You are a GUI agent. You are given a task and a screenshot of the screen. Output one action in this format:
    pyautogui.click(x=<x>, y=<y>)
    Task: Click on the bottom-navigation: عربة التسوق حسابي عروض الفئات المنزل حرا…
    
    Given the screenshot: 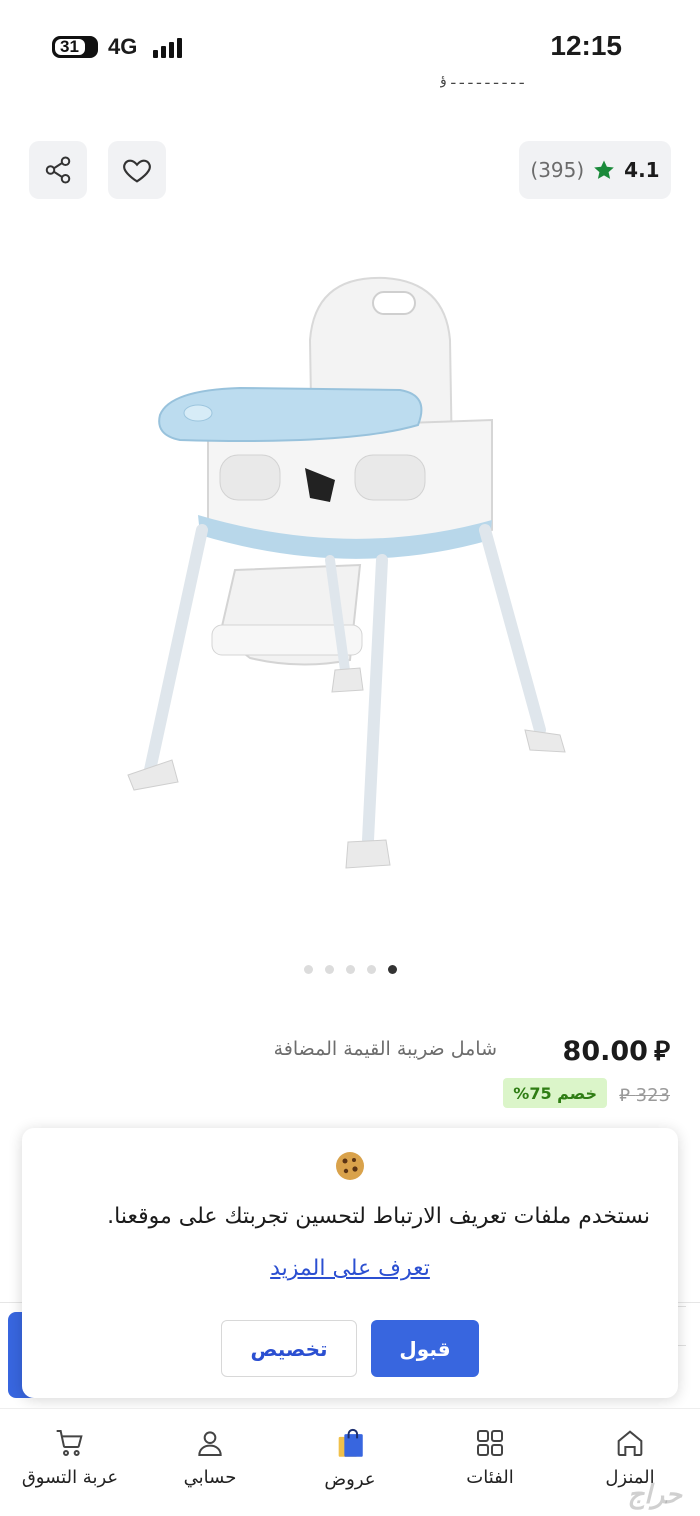 What is the action you would take?
    pyautogui.click(x=350, y=1462)
    